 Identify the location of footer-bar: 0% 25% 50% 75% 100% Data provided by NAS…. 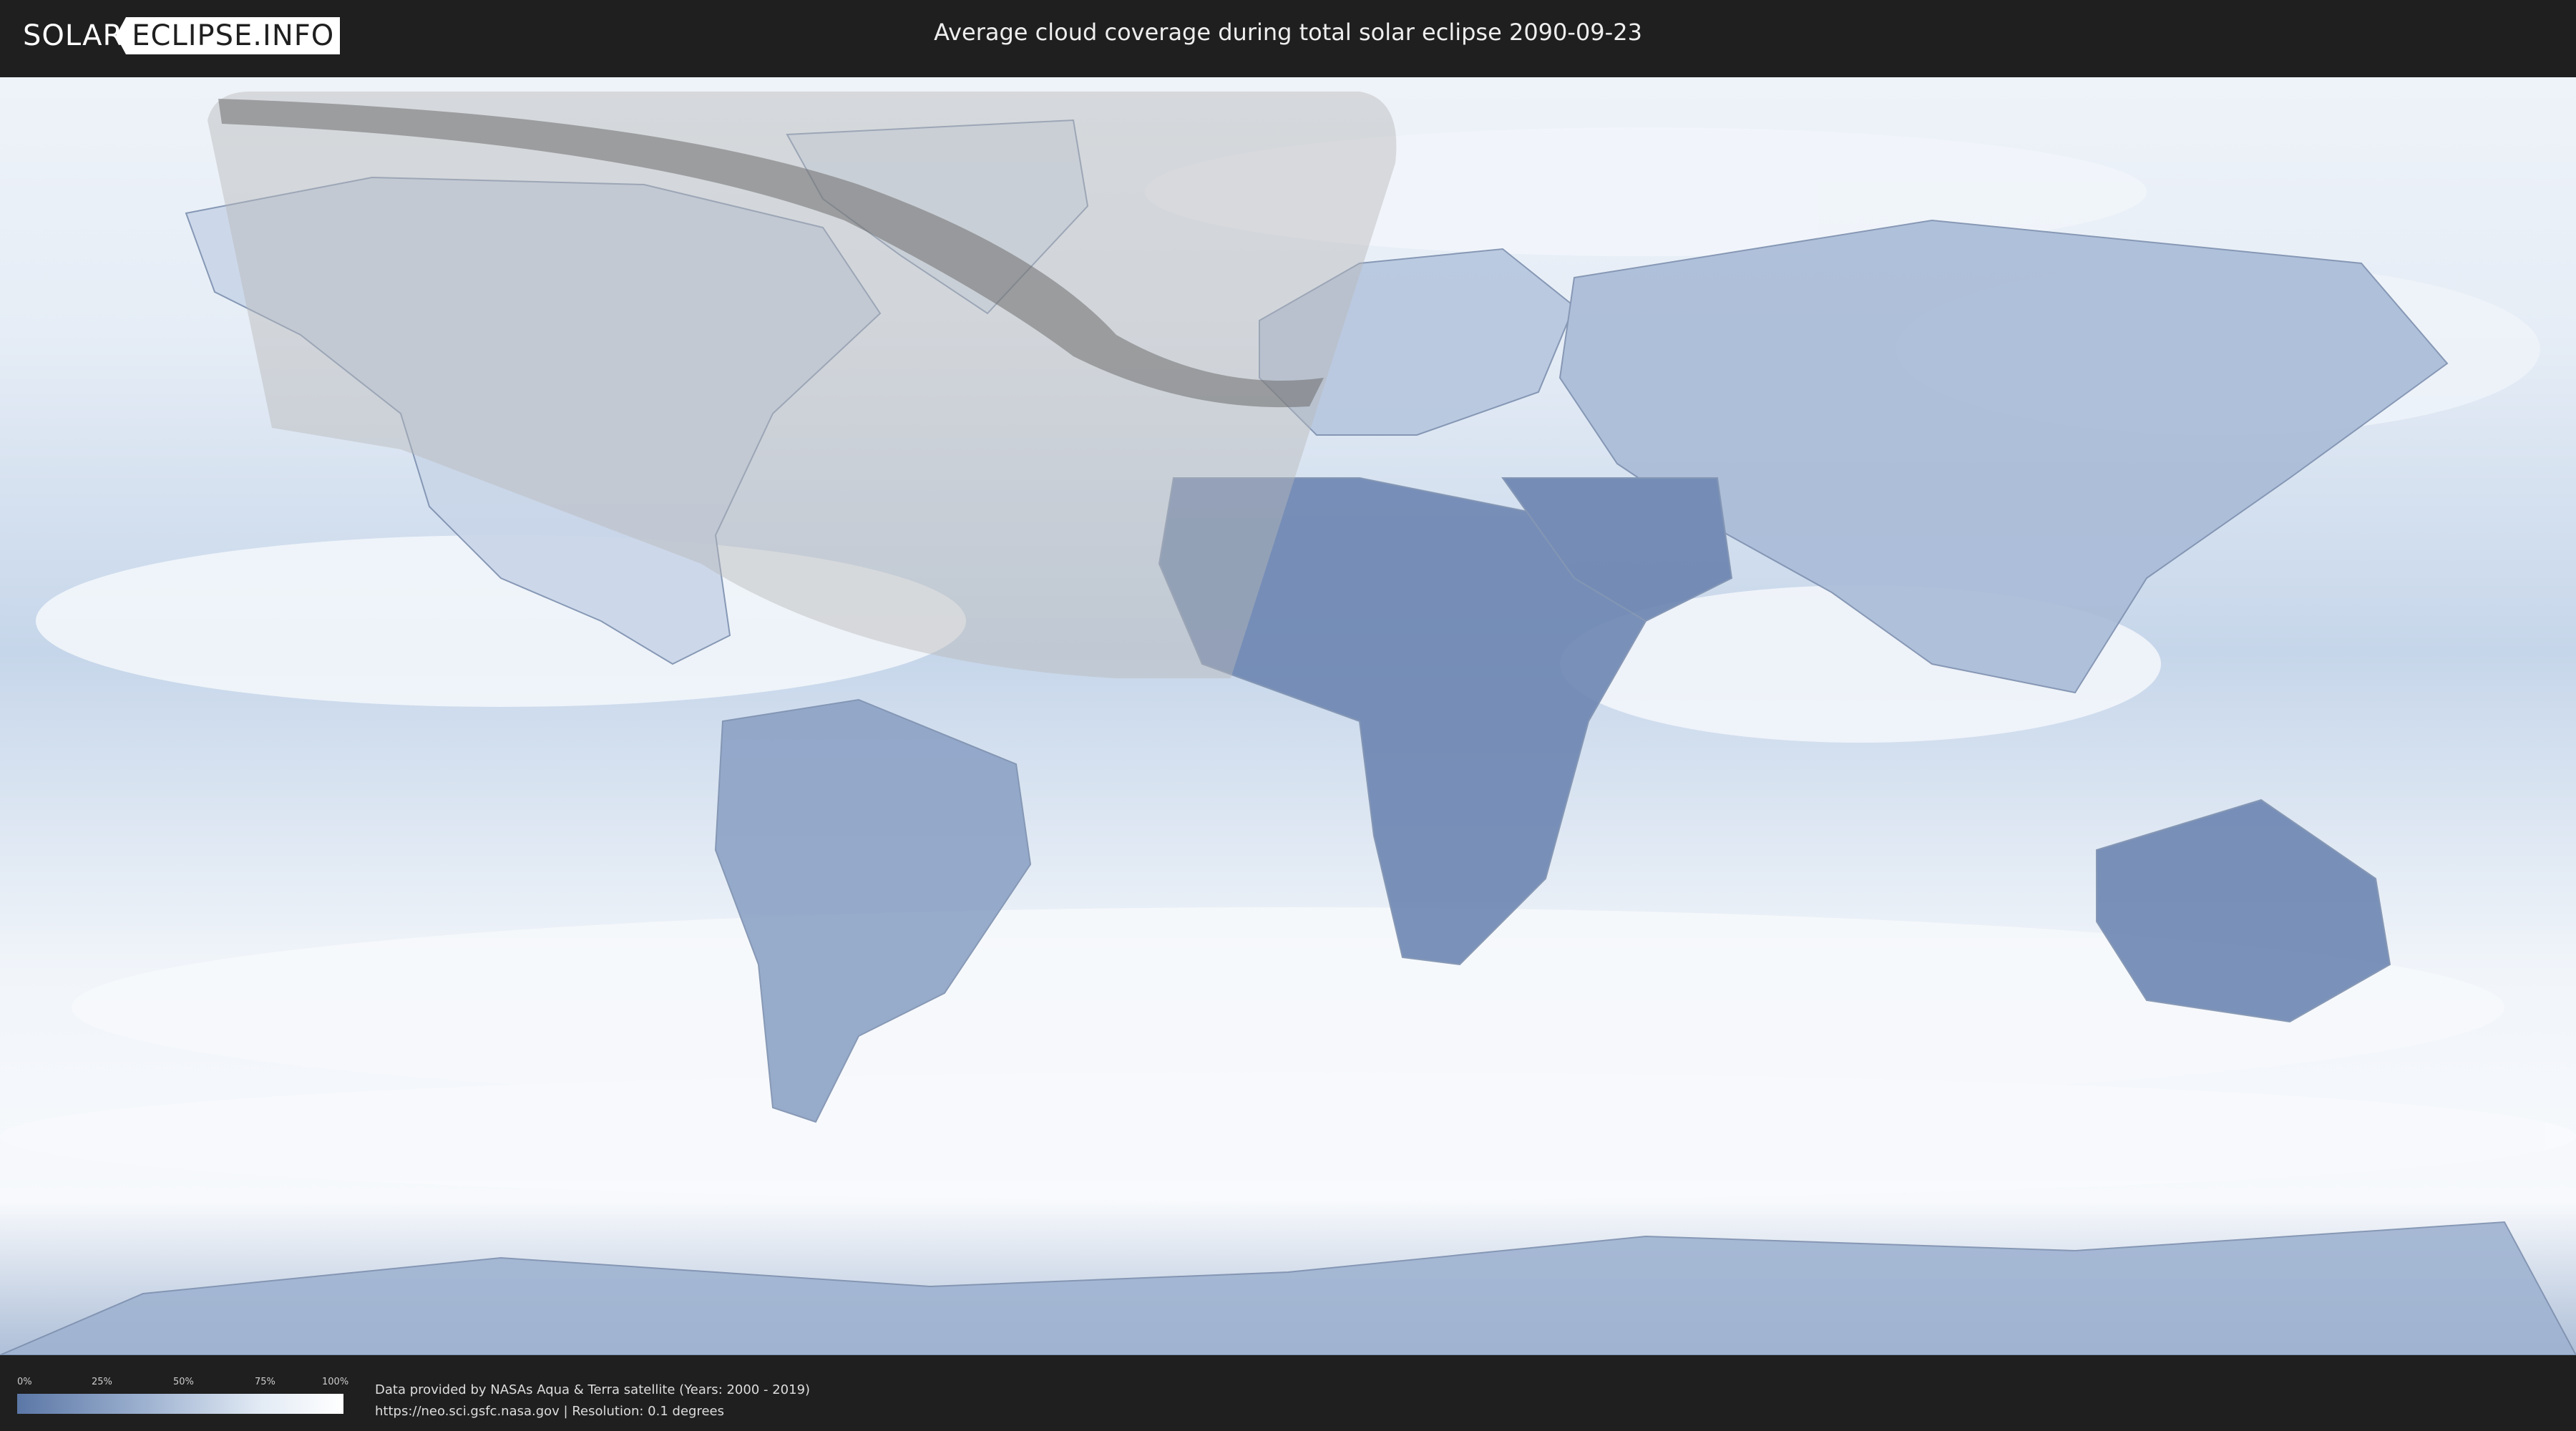
(1288, 1395).